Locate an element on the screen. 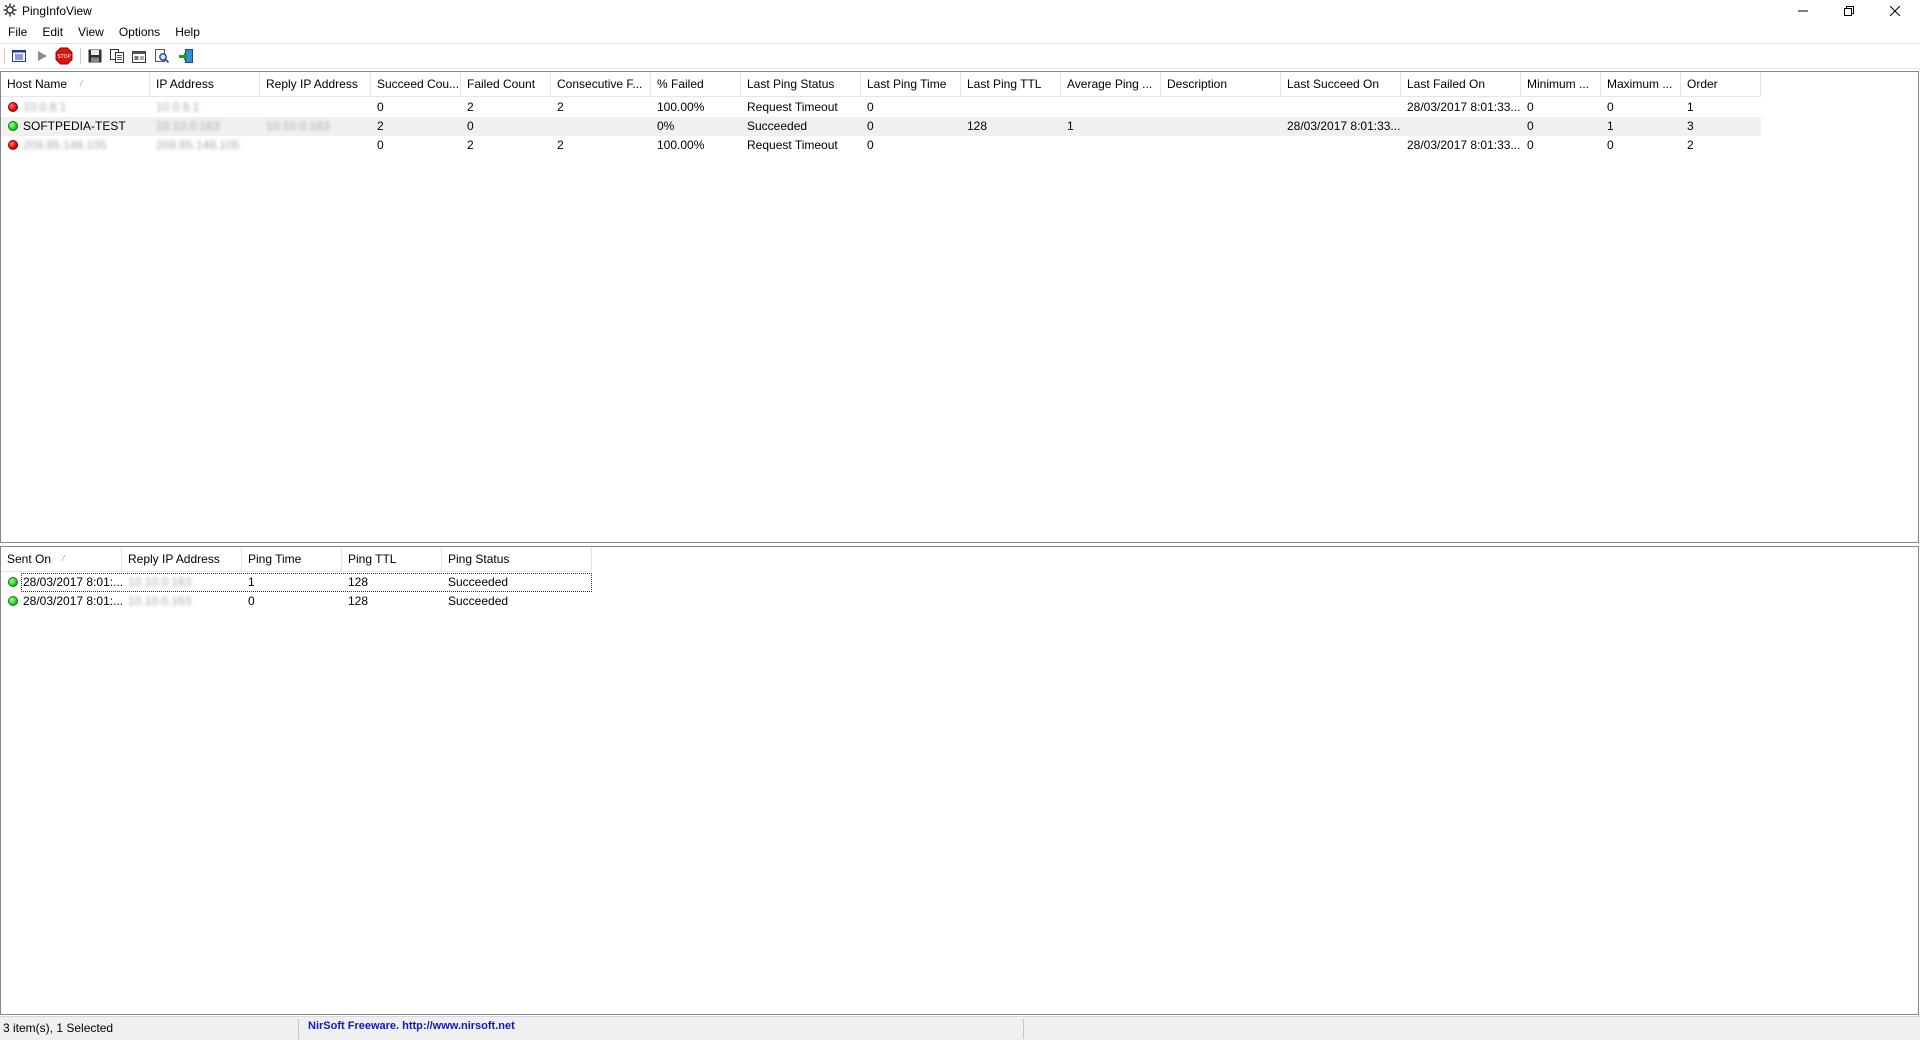 Image resolution: width=1920 pixels, height=1040 pixels. ping-ttl: 128 is located at coordinates (358, 582).